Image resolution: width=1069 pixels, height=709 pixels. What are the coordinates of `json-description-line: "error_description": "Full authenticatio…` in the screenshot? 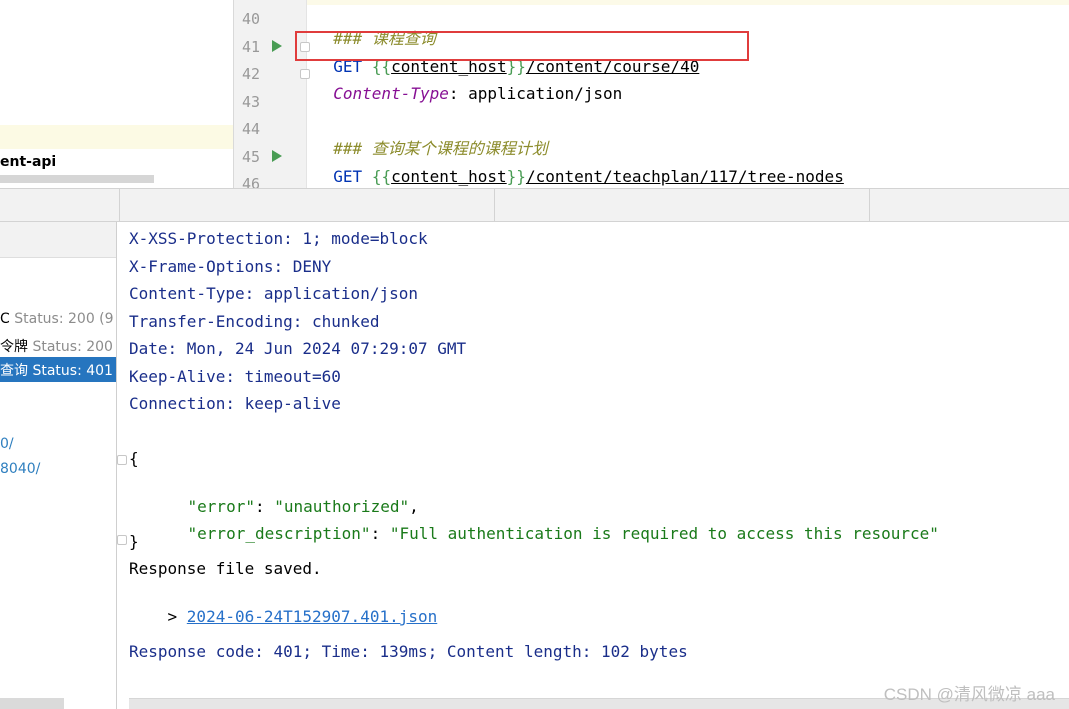 It's located at (563, 533).